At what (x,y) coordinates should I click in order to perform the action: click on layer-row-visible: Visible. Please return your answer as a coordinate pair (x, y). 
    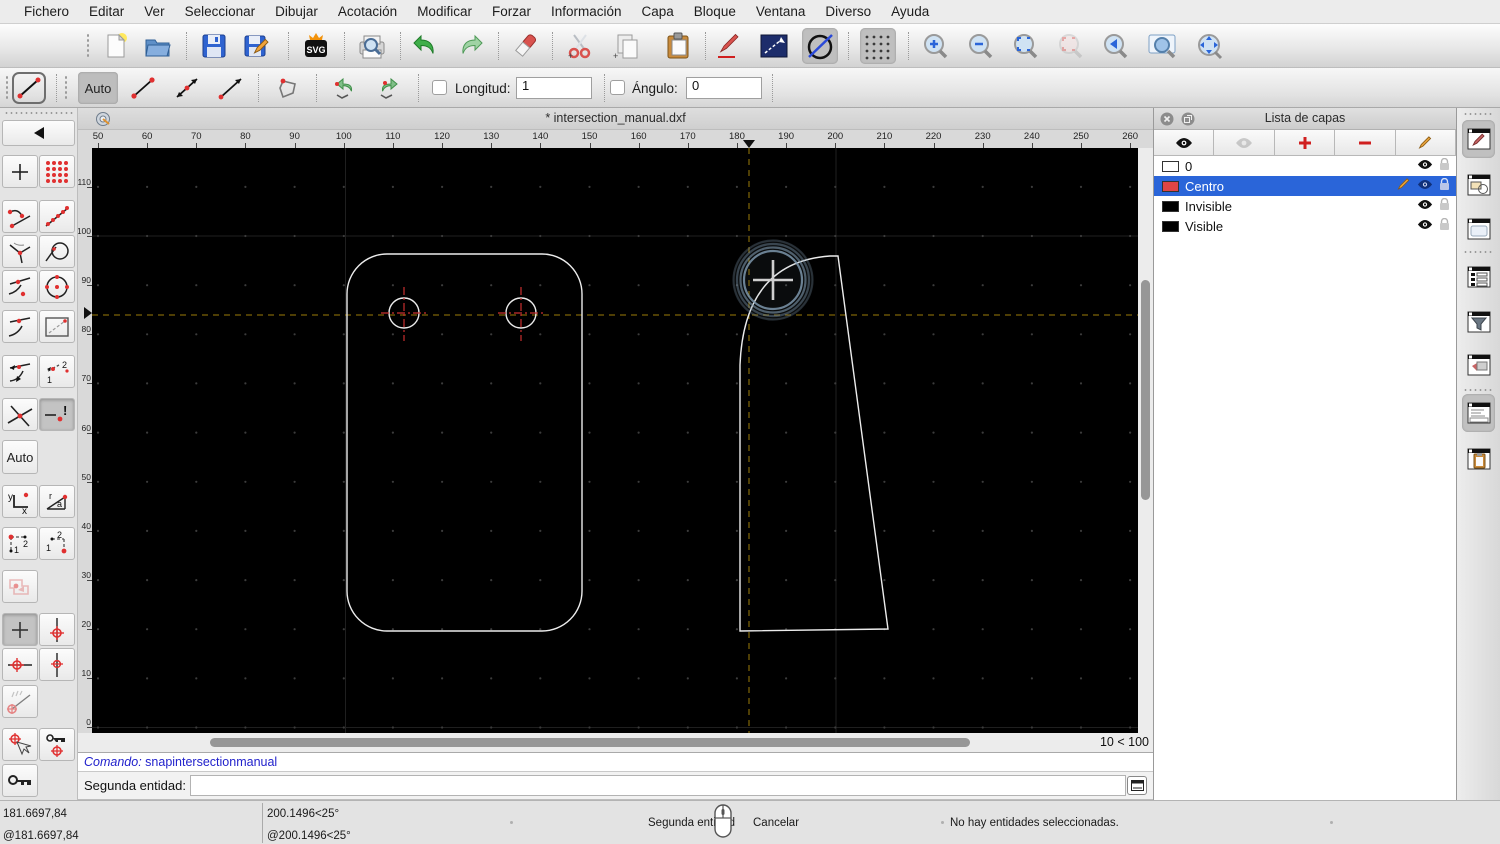
    Looking at the image, I should click on (1305, 226).